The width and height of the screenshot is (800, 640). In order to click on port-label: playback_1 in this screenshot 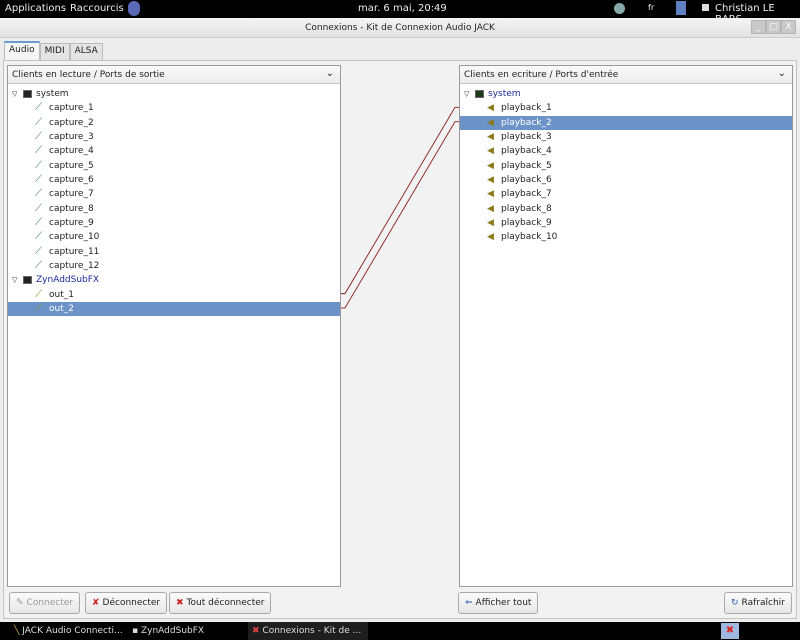, I will do `click(526, 108)`.